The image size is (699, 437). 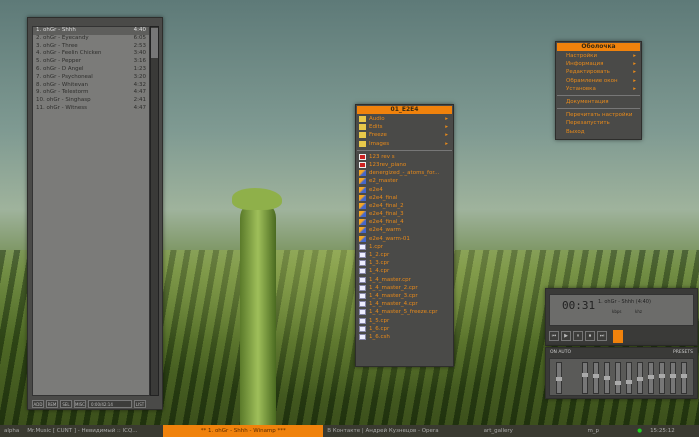 I want to click on playlist-row: 4. ohGr - Feelin Chicken 3:40, so click(x=91, y=54).